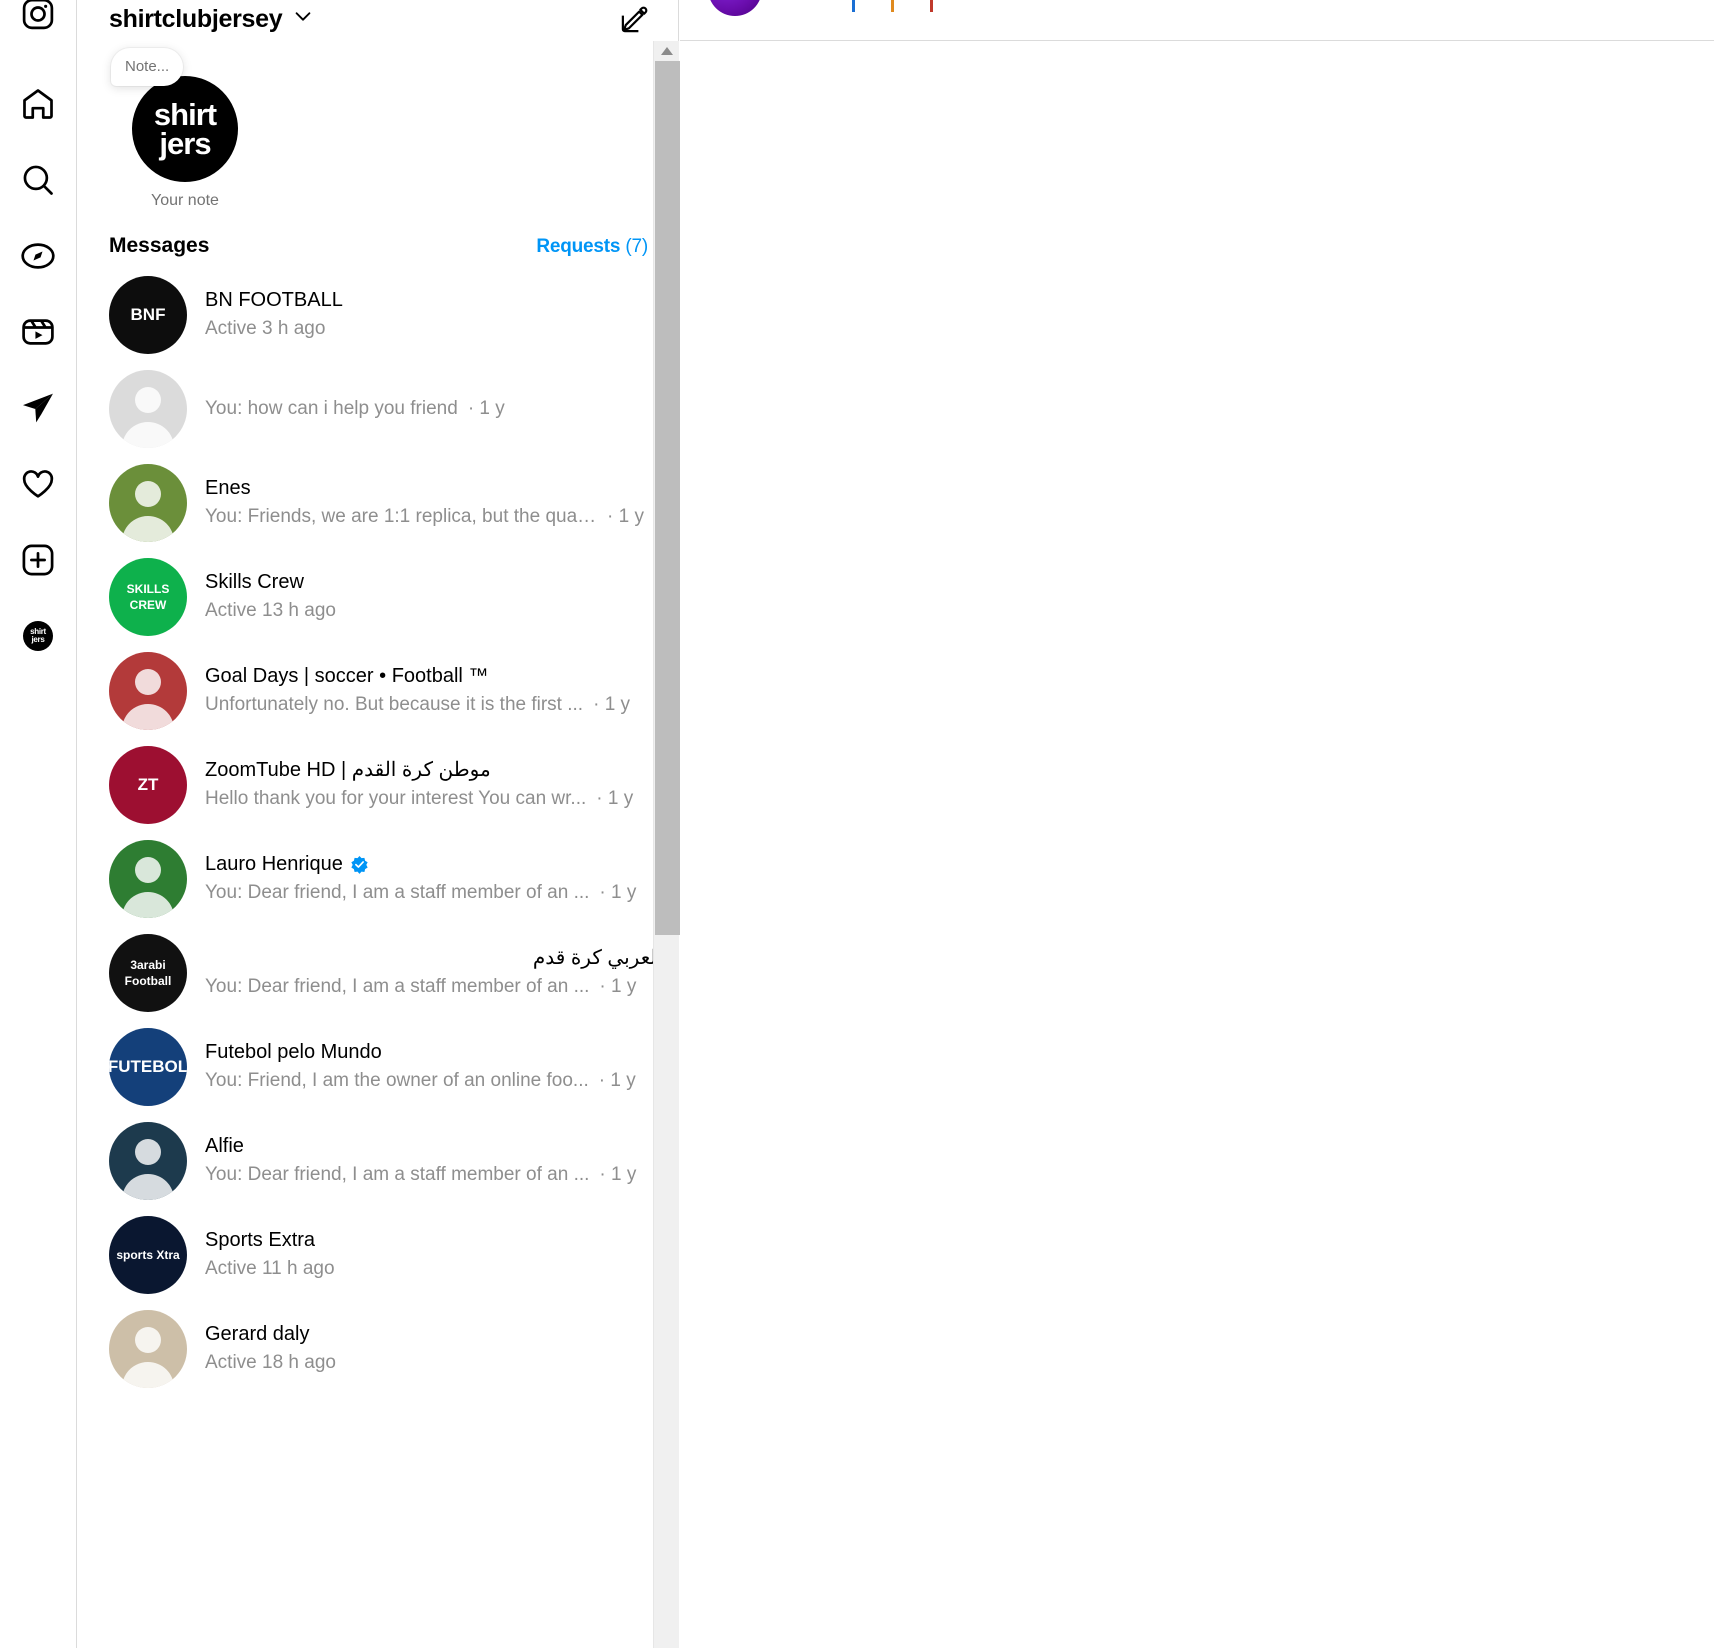  I want to click on pane-avatar, so click(735, 8).